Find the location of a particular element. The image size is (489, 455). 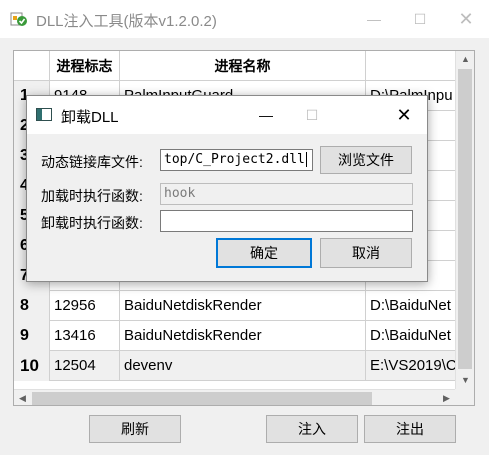

close-button: ✕ is located at coordinates (466, 19).